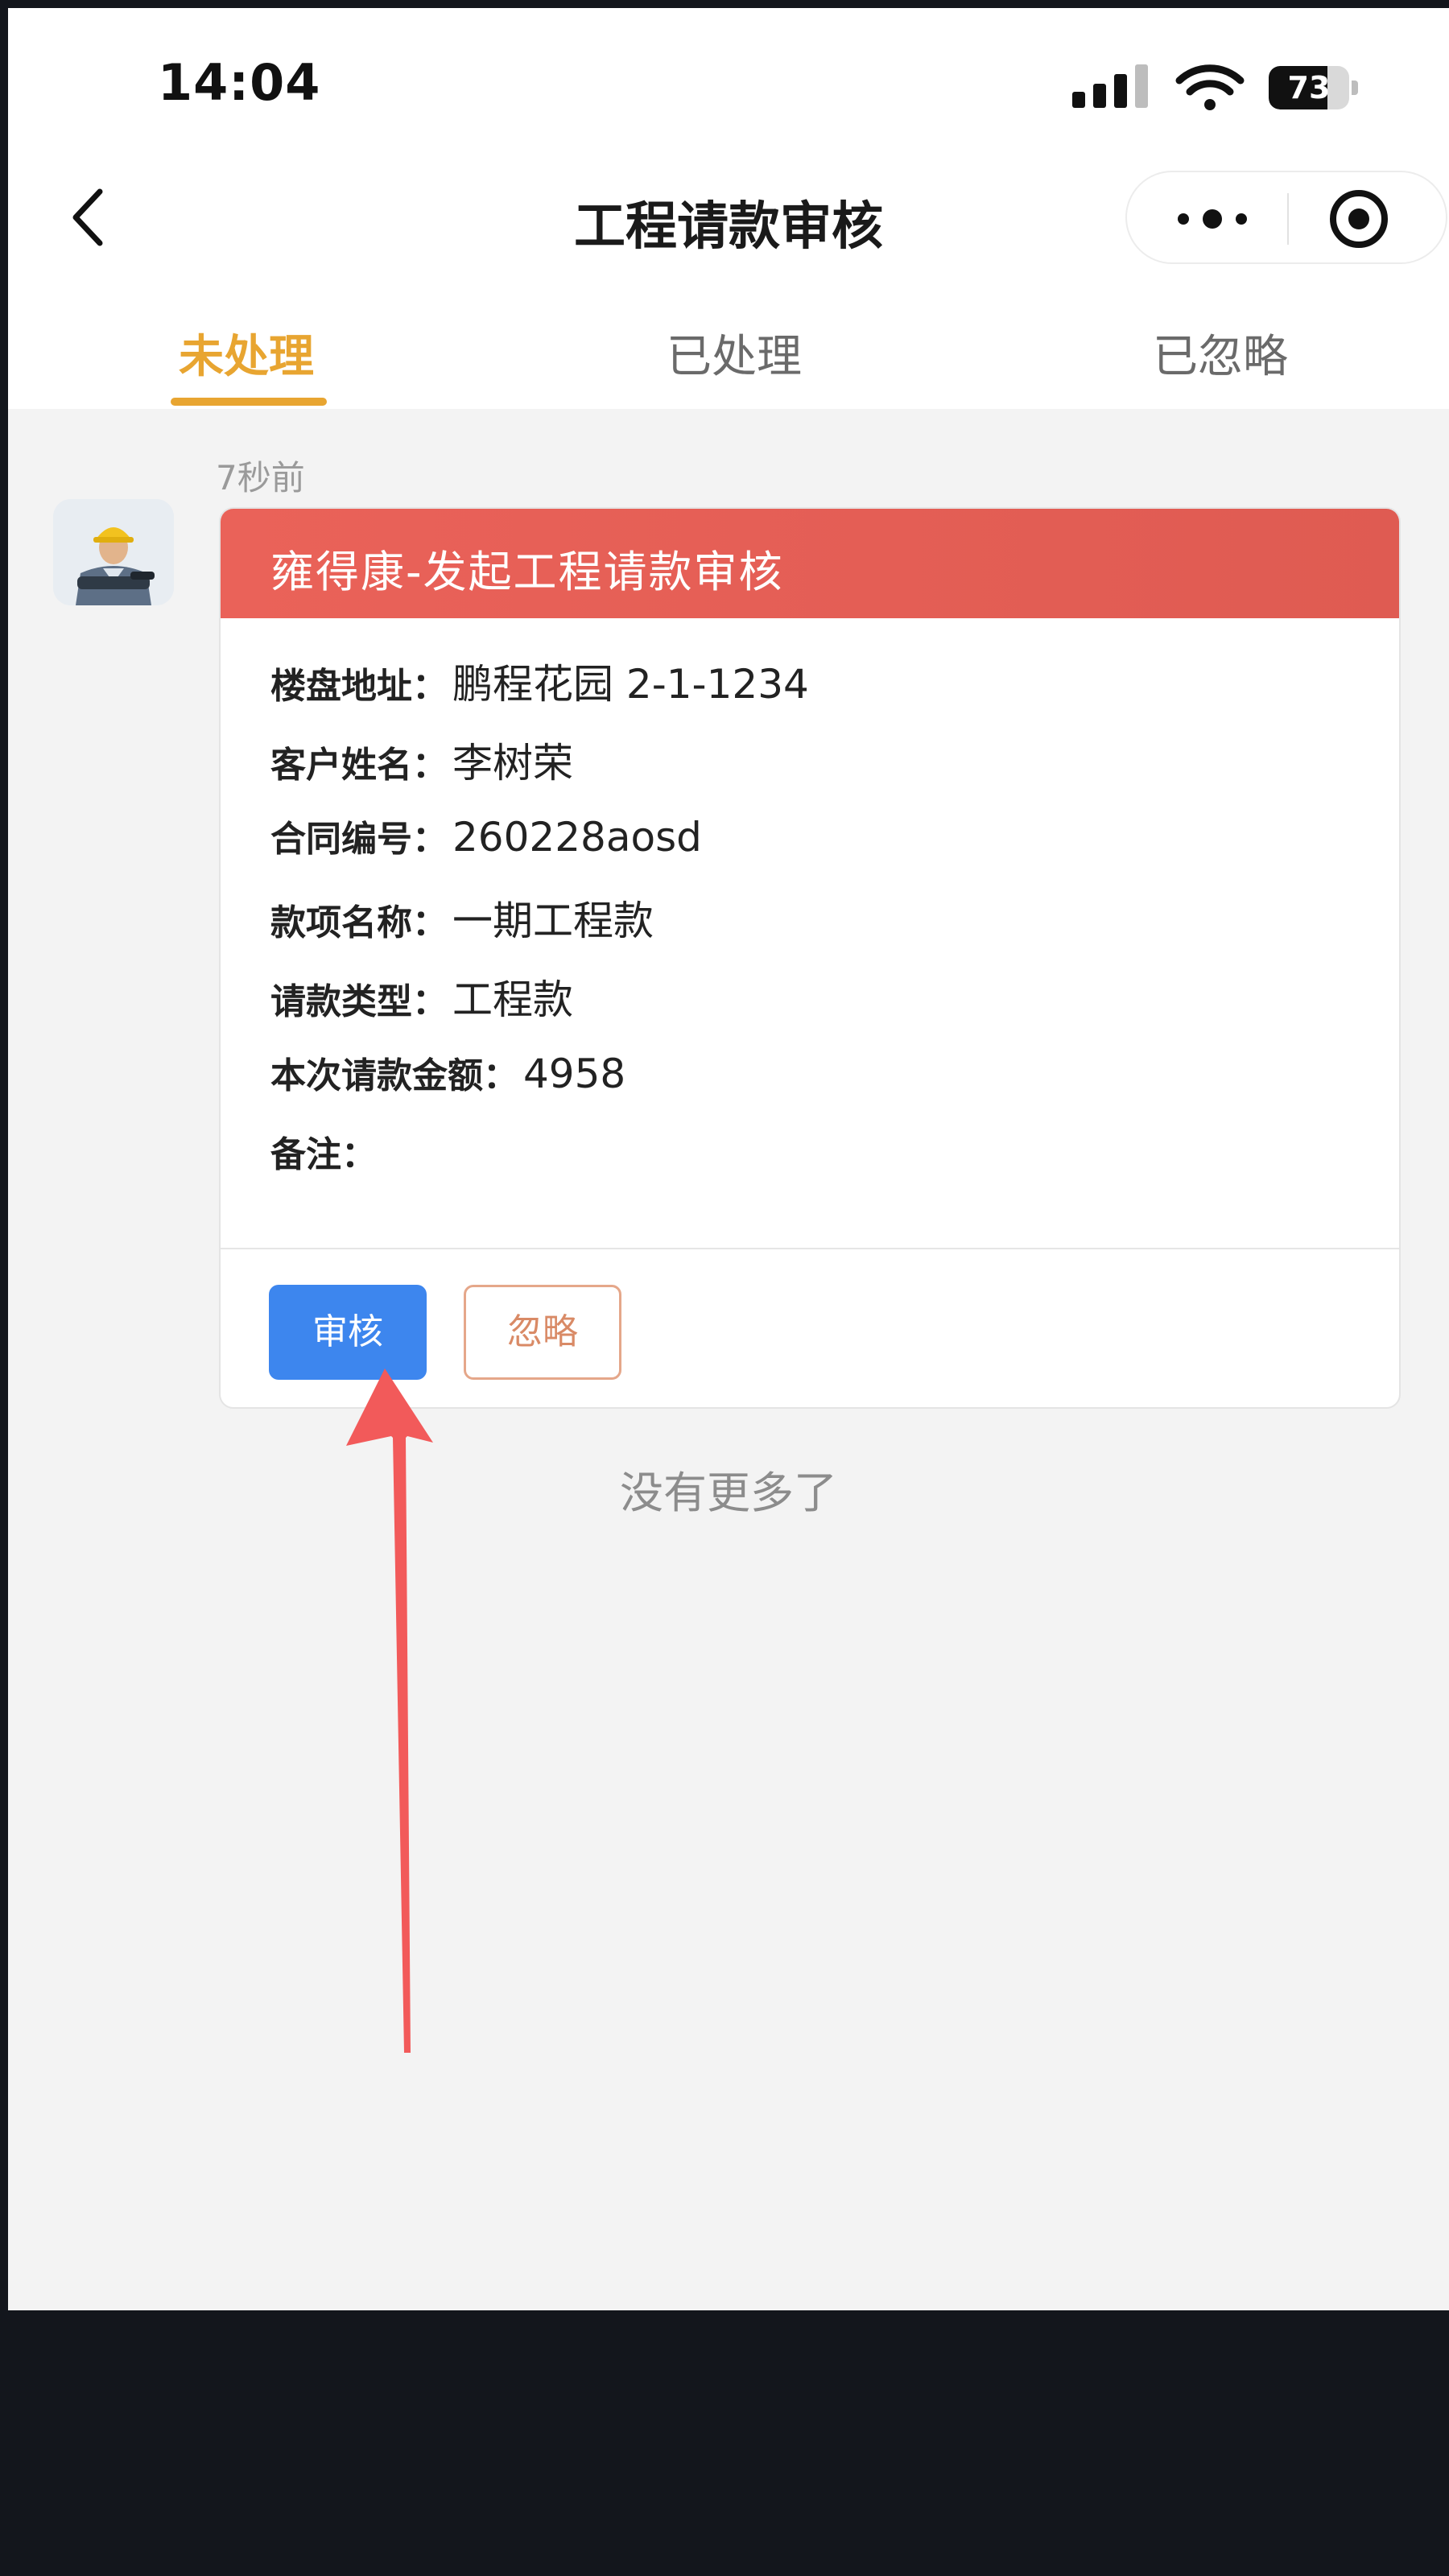 The image size is (1449, 2576). What do you see at coordinates (810, 563) in the screenshot?
I see `card-header: 雍得康-发起工程请款审核` at bounding box center [810, 563].